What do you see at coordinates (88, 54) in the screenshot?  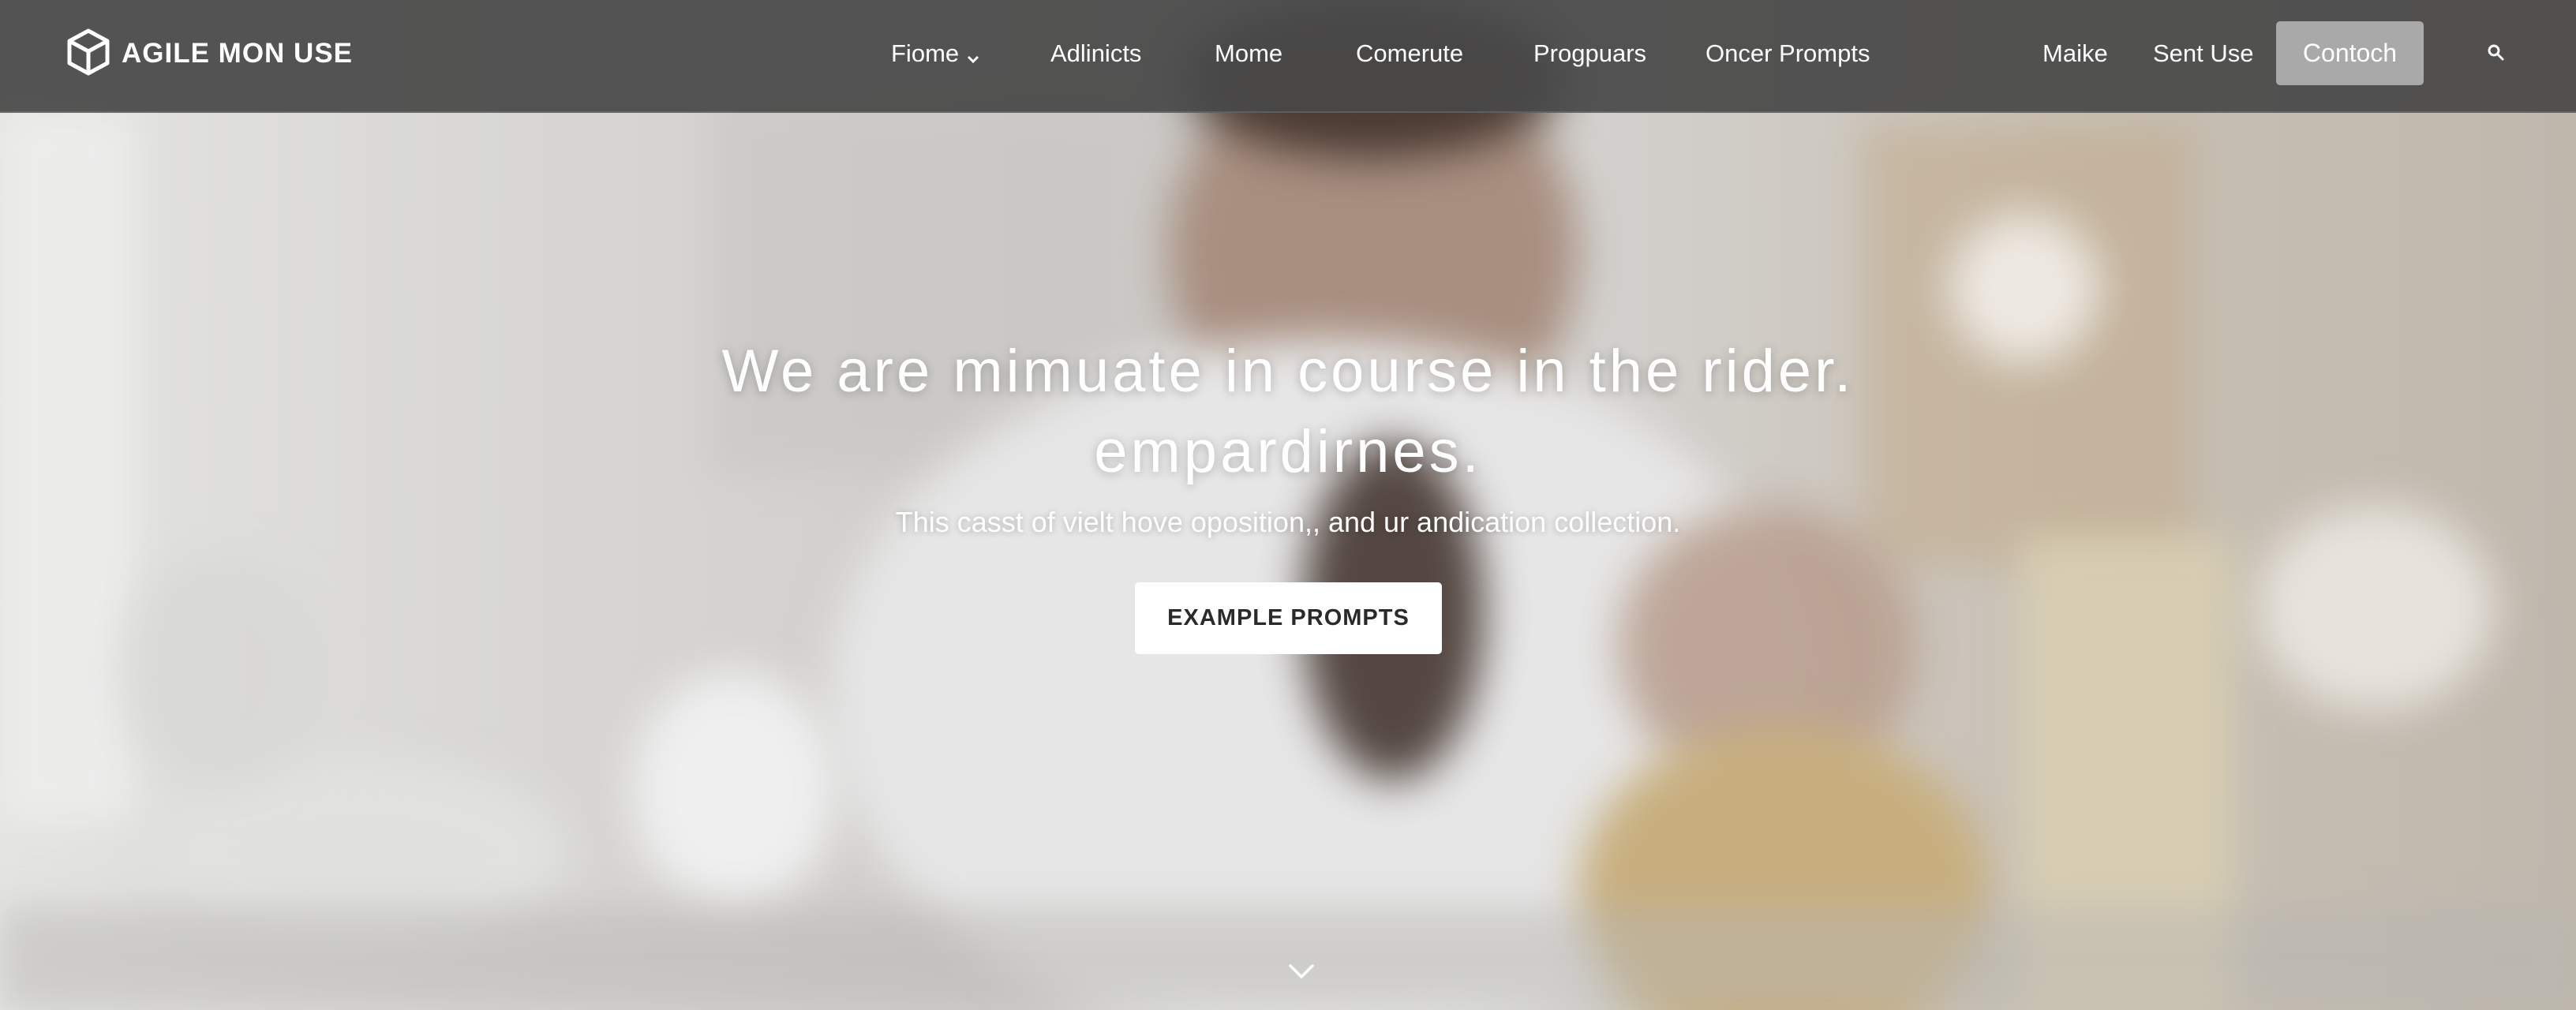 I see `cube-icon` at bounding box center [88, 54].